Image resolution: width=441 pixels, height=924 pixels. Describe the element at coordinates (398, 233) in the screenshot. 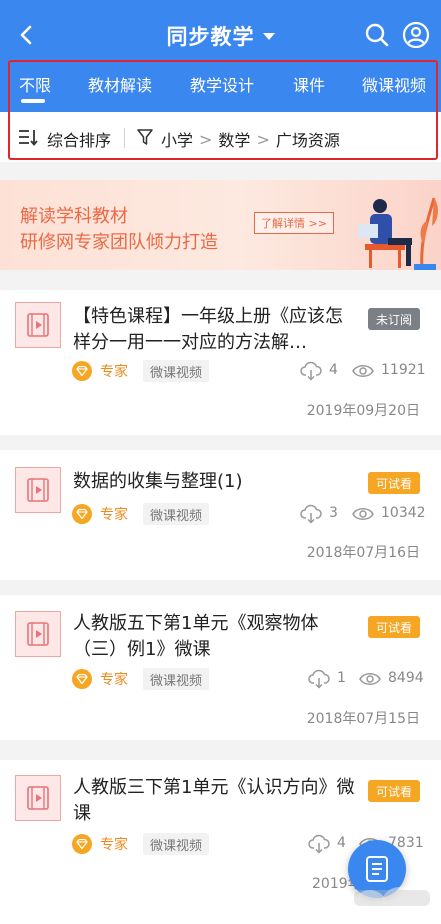

I see `banner-illustration` at that location.